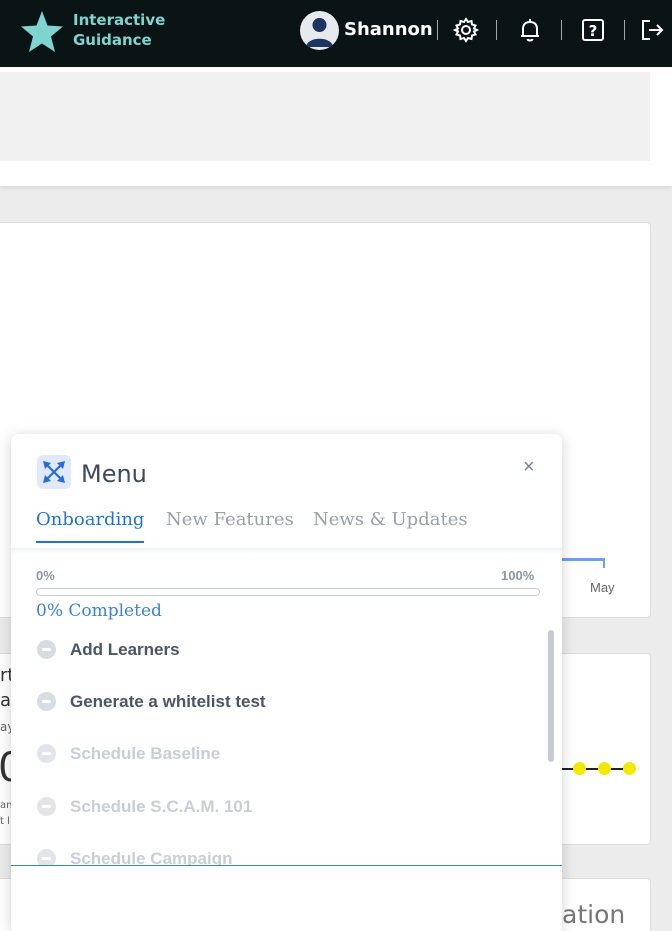 This screenshot has height=931, width=672. I want to click on tab-new-features: New Features, so click(230, 525).